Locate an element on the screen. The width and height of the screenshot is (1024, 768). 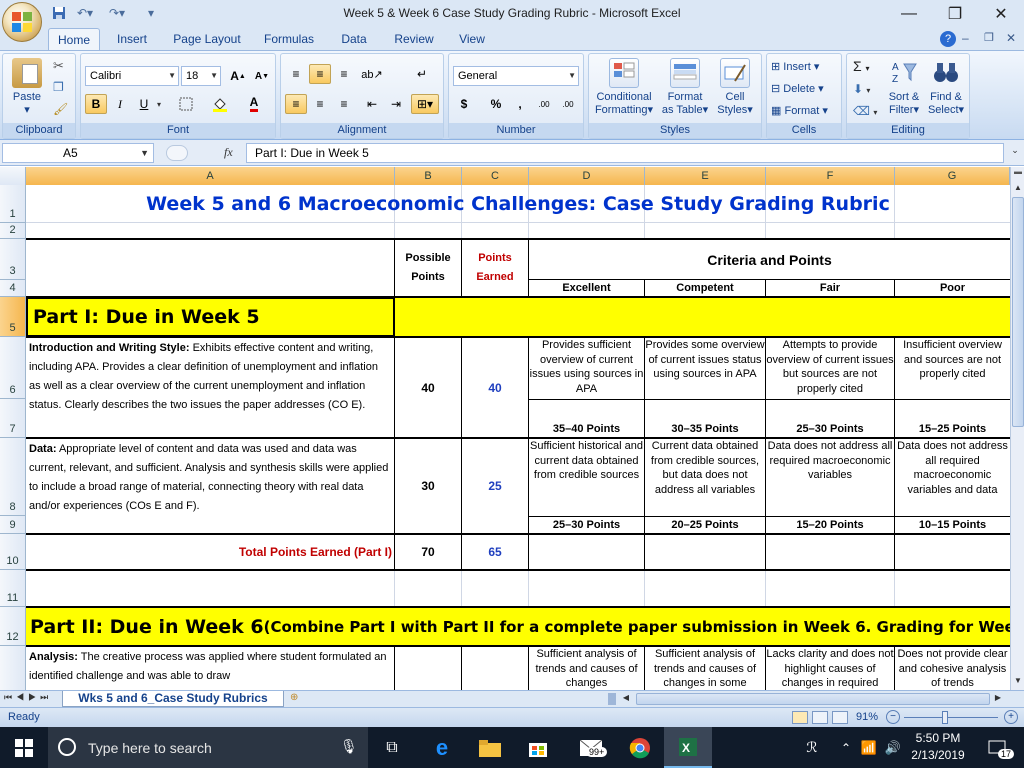
decrease-indent-icon: ⇤ is located at coordinates (372, 104).